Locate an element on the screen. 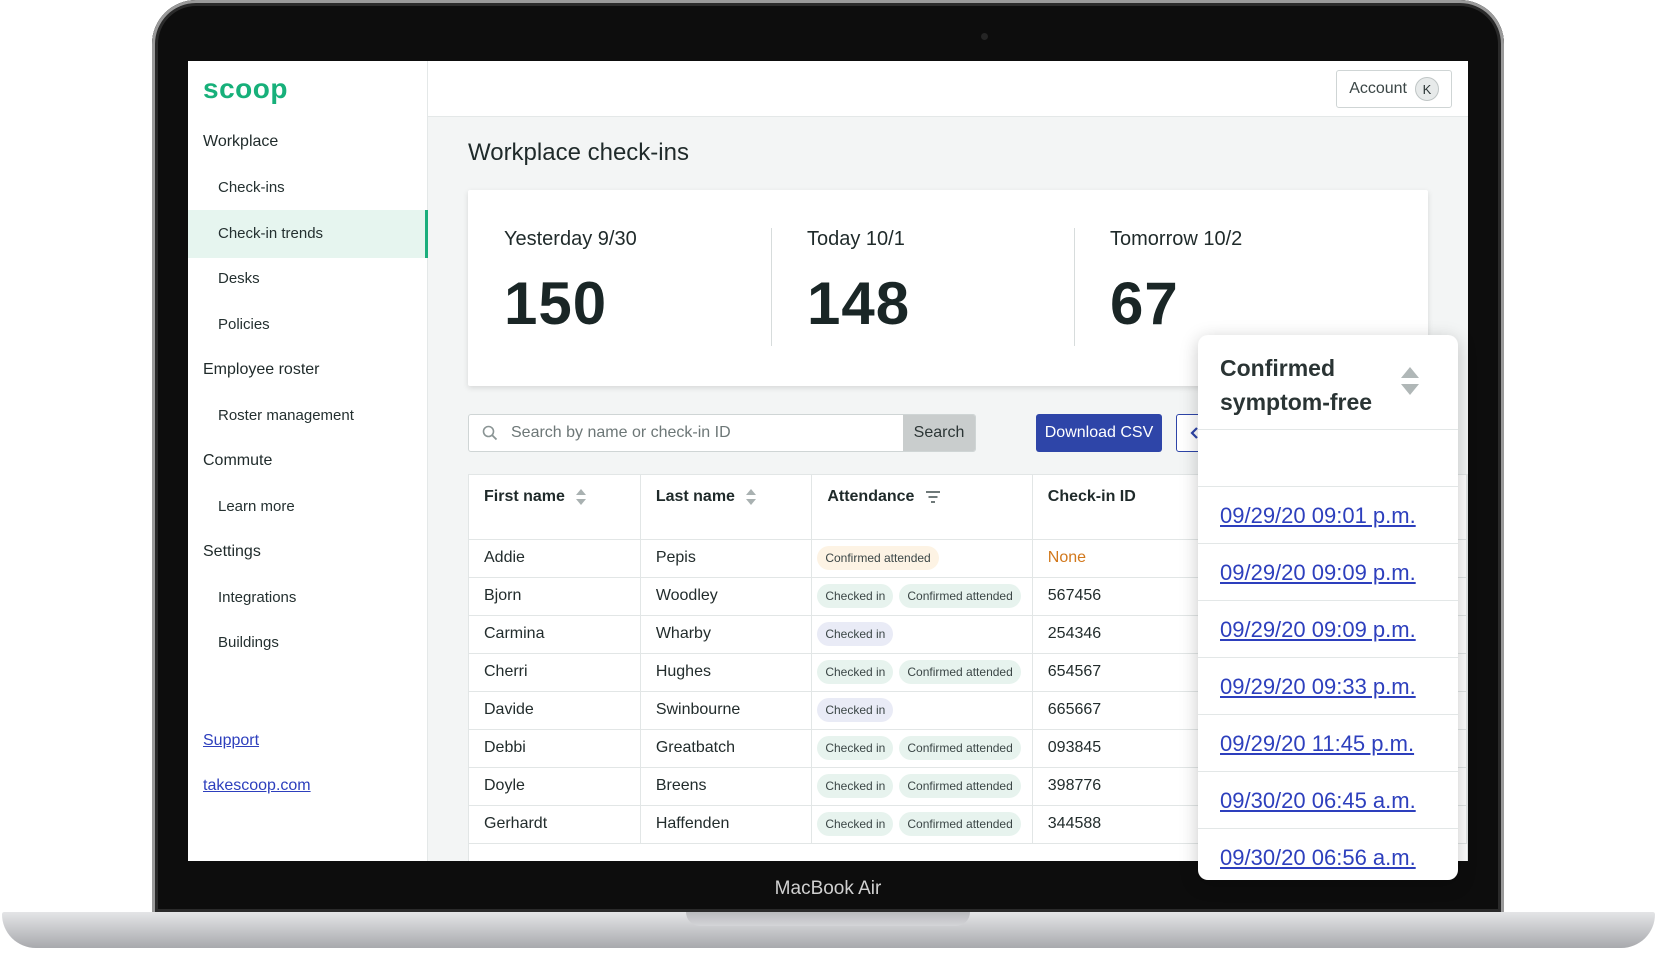 Image resolution: width=1657 pixels, height=971 pixels. cell-first-name: Carmina is located at coordinates (555, 634).